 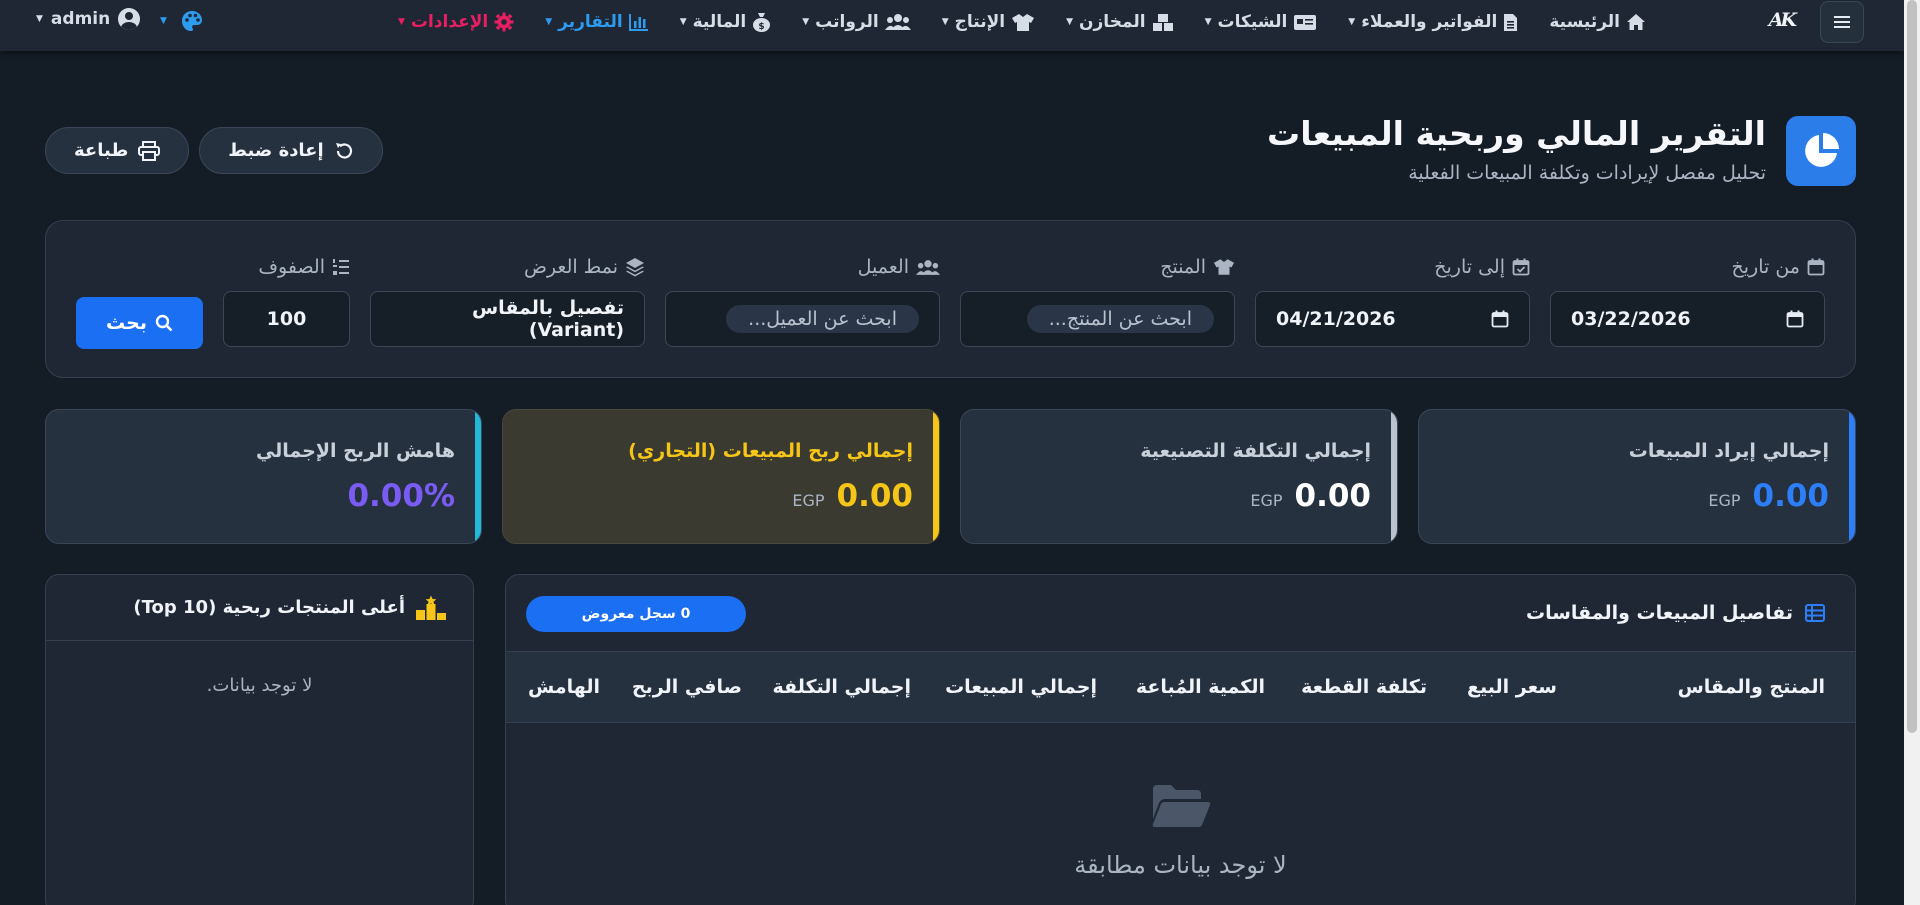 What do you see at coordinates (341, 267) in the screenshot?
I see `list-numbers-icon` at bounding box center [341, 267].